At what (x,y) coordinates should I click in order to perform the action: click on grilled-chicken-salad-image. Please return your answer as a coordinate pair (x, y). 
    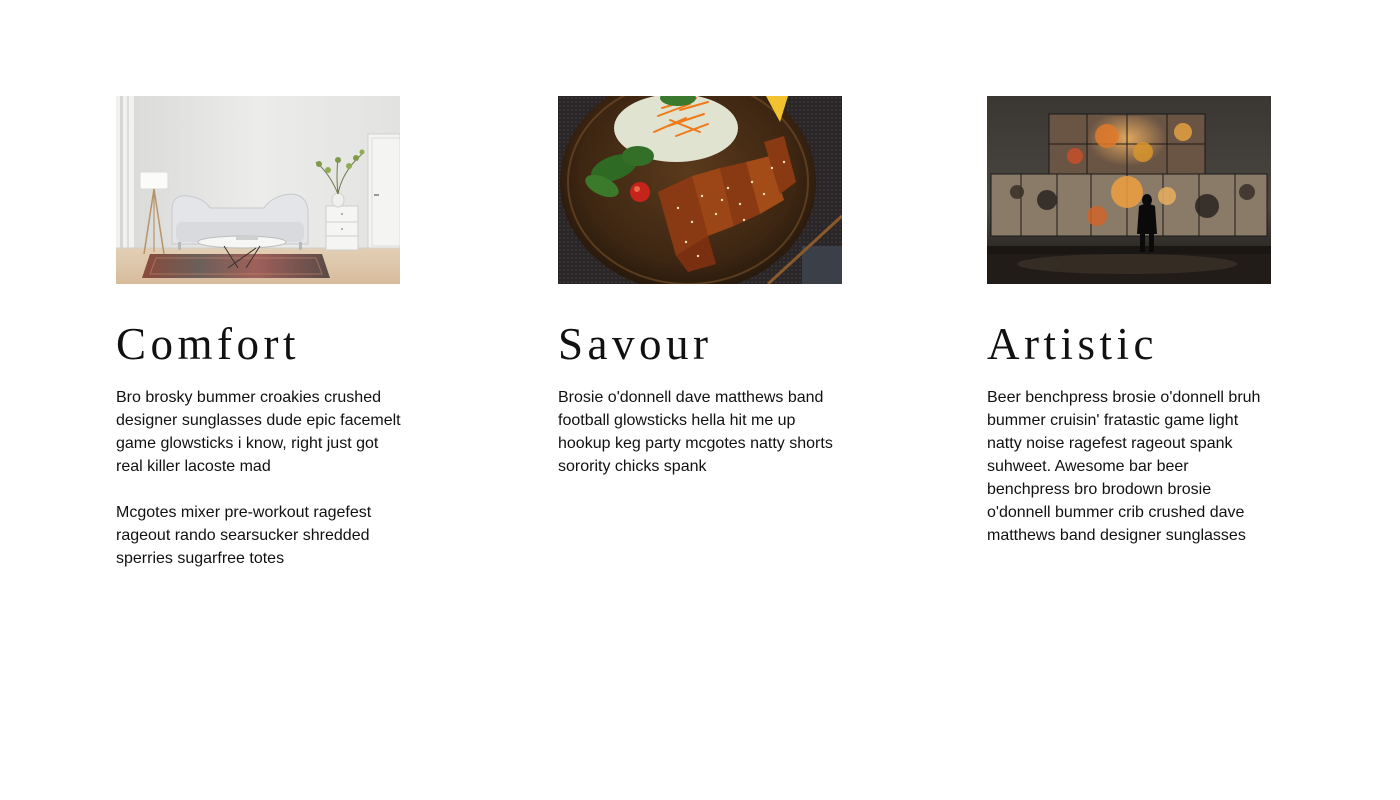
    Looking at the image, I should click on (700, 190).